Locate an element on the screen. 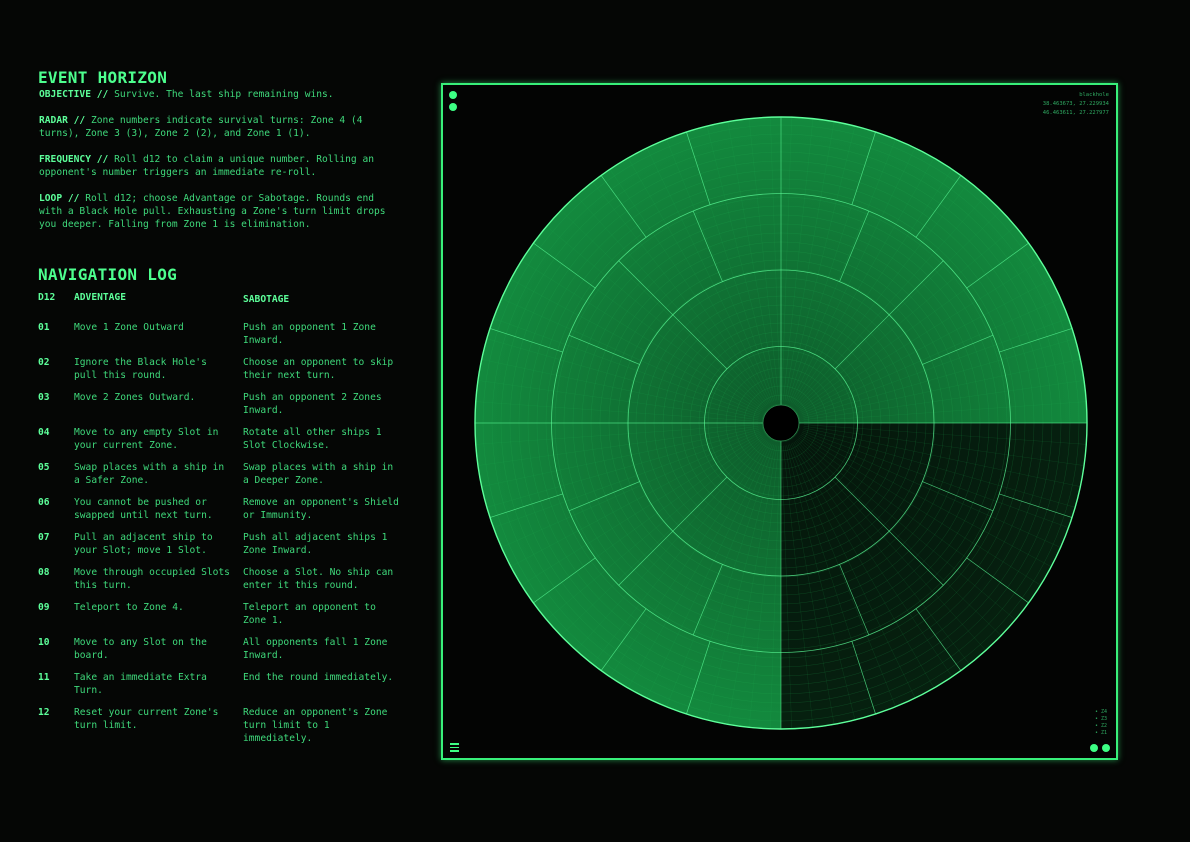  legend-item: • Z1 is located at coordinates (1100, 733).